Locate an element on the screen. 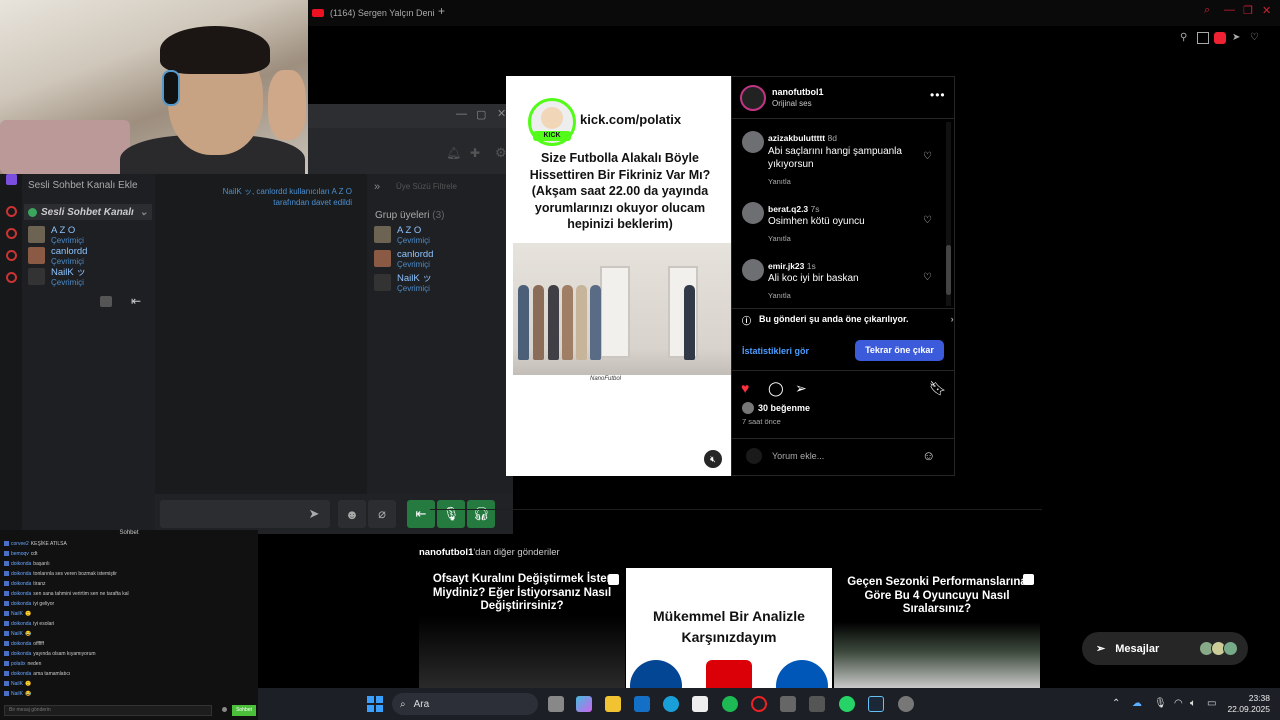 Image resolution: width=1280 pixels, height=720 pixels. attach-icon: ⌀ is located at coordinates (382, 514).